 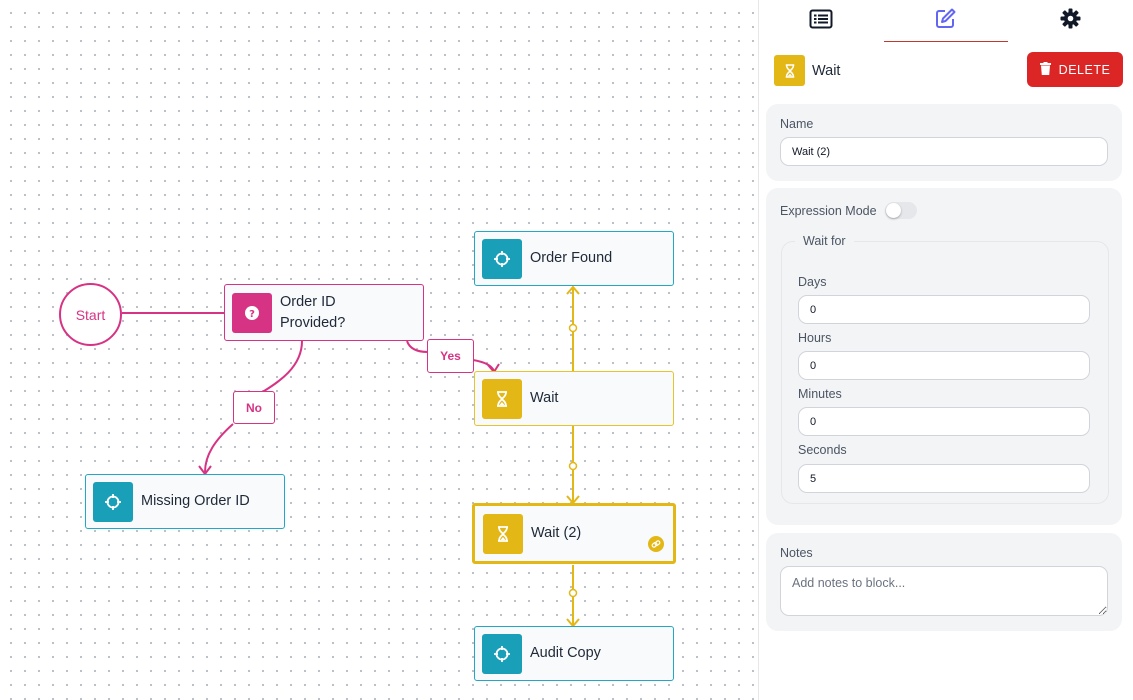 What do you see at coordinates (944, 151) in the screenshot?
I see `name-input` at bounding box center [944, 151].